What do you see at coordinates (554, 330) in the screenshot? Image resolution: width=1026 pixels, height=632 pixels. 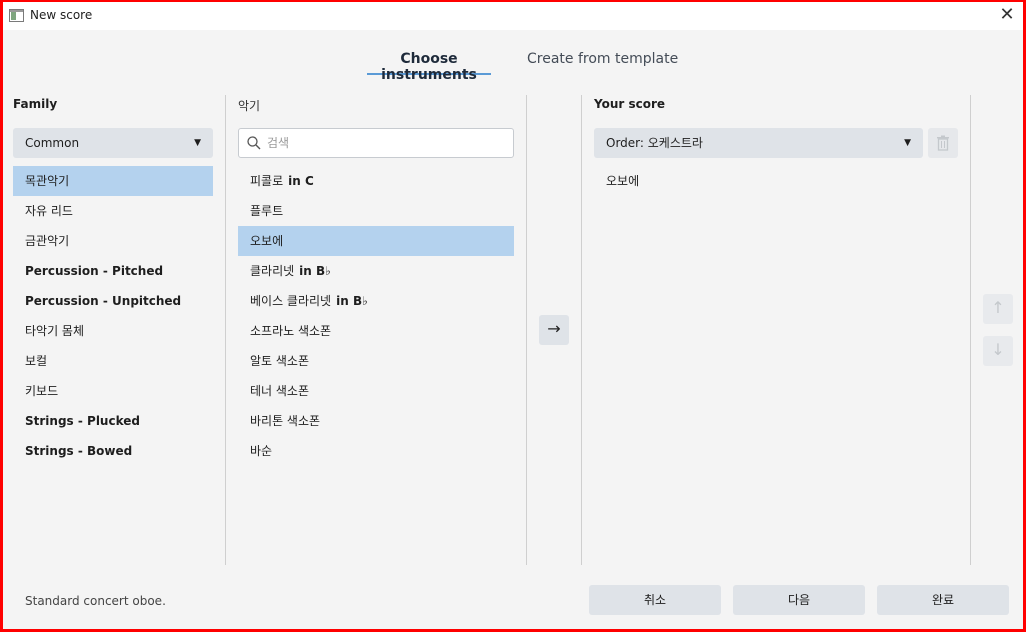 I see `add-to-score-button: →` at bounding box center [554, 330].